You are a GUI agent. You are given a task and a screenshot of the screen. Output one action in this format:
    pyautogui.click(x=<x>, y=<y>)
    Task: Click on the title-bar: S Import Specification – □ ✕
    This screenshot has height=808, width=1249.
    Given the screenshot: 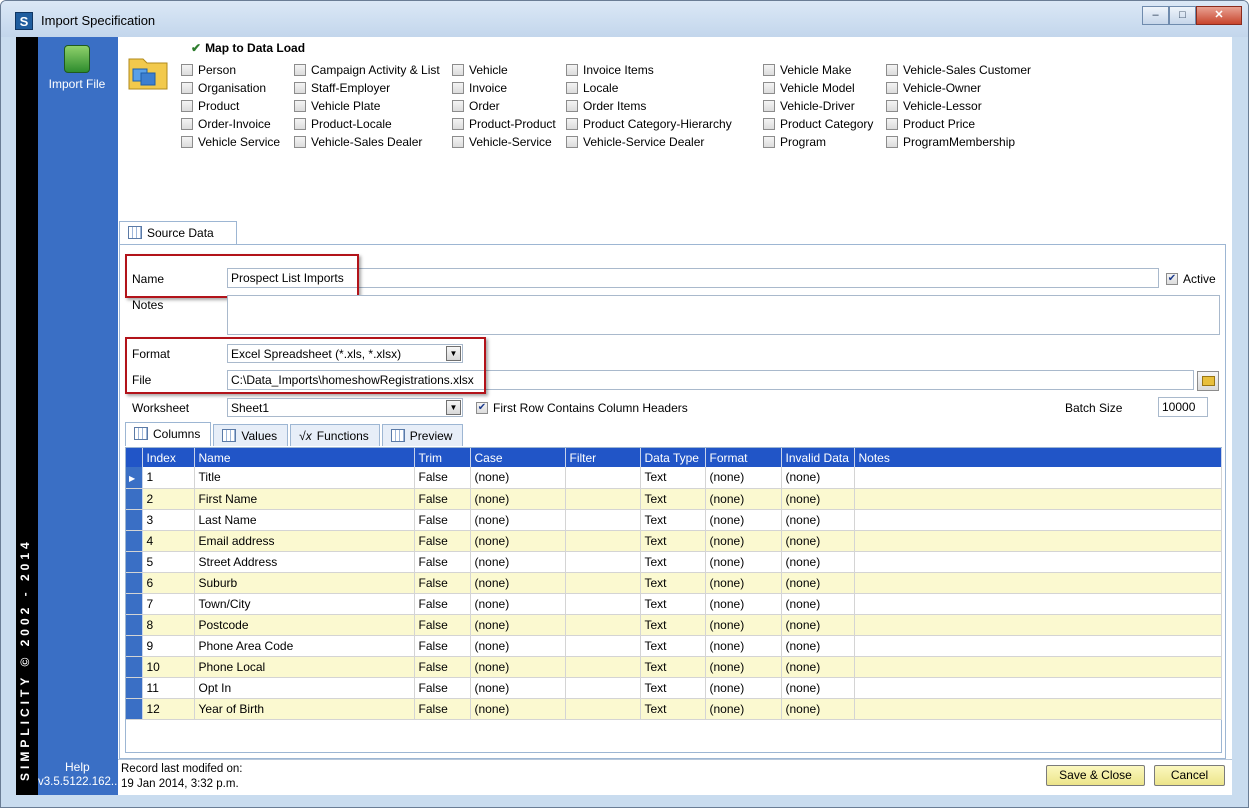 What is the action you would take?
    pyautogui.click(x=624, y=19)
    